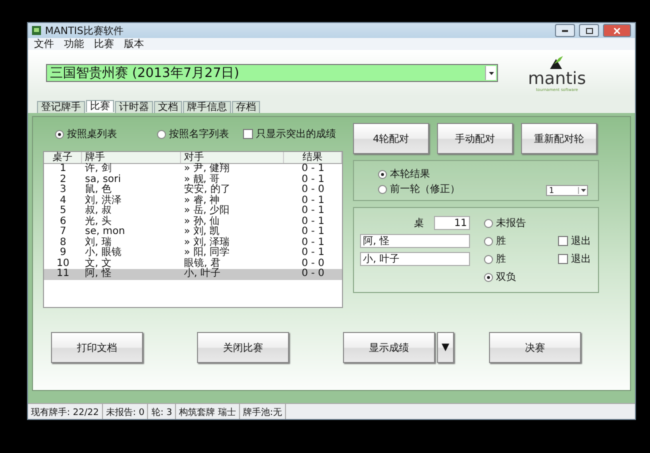  Describe the element at coordinates (63, 274) in the screenshot. I see `table-cell-text: 11` at that location.